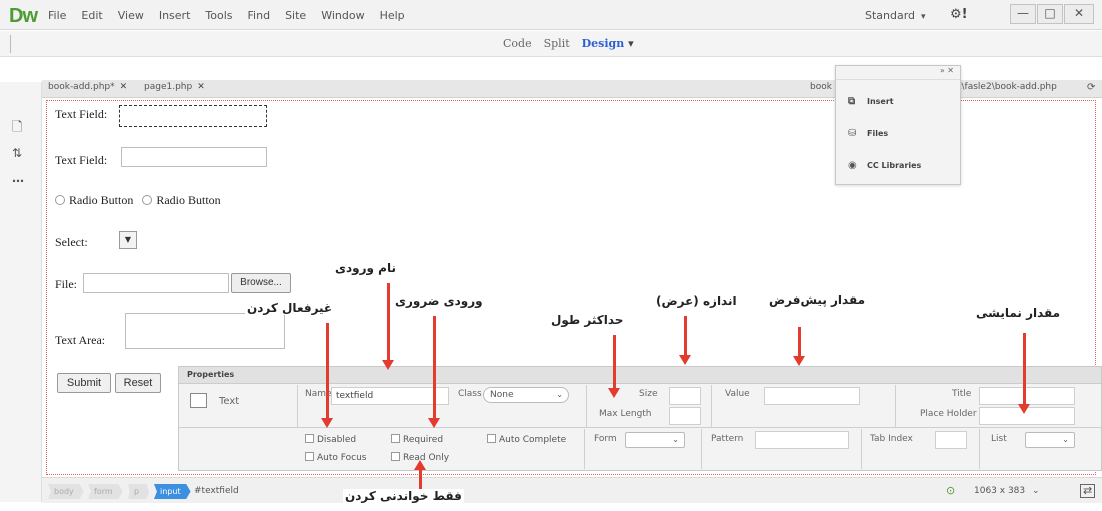 The image size is (1102, 511). I want to click on insert-icon: ⧉, so click(852, 101).